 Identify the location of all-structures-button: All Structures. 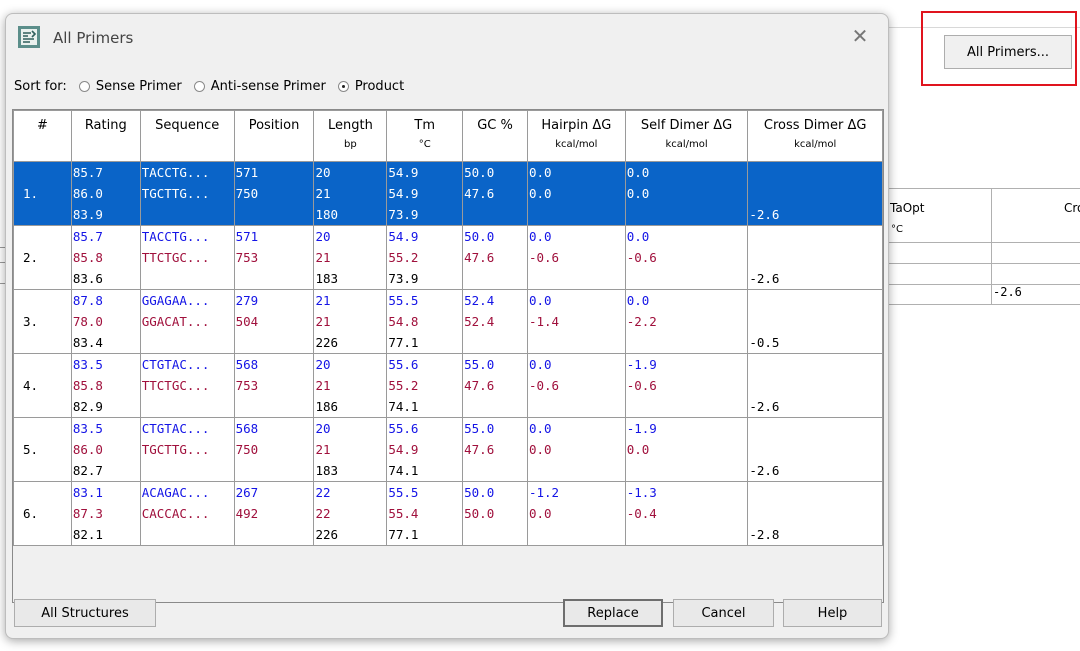
(85, 613).